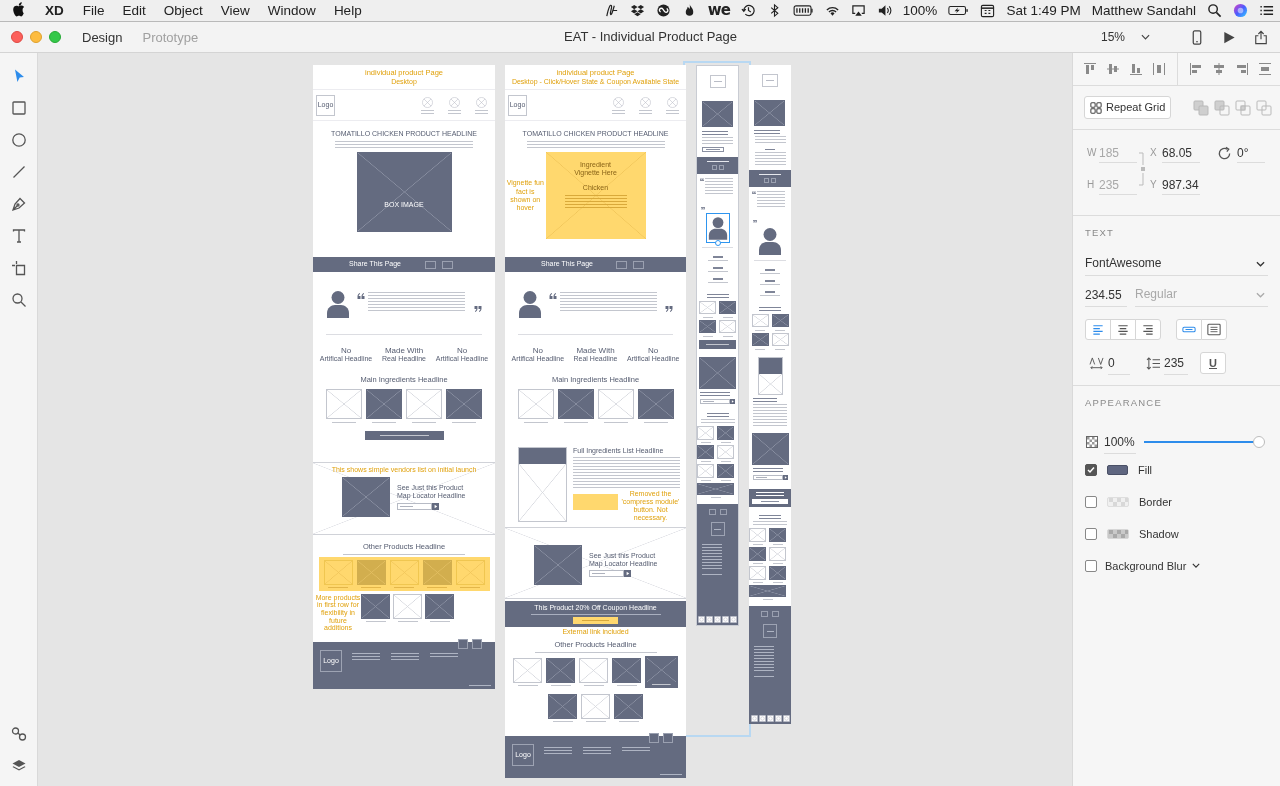 The image size is (1280, 786). What do you see at coordinates (1120, 442) in the screenshot?
I see `opacity-field: 100%` at bounding box center [1120, 442].